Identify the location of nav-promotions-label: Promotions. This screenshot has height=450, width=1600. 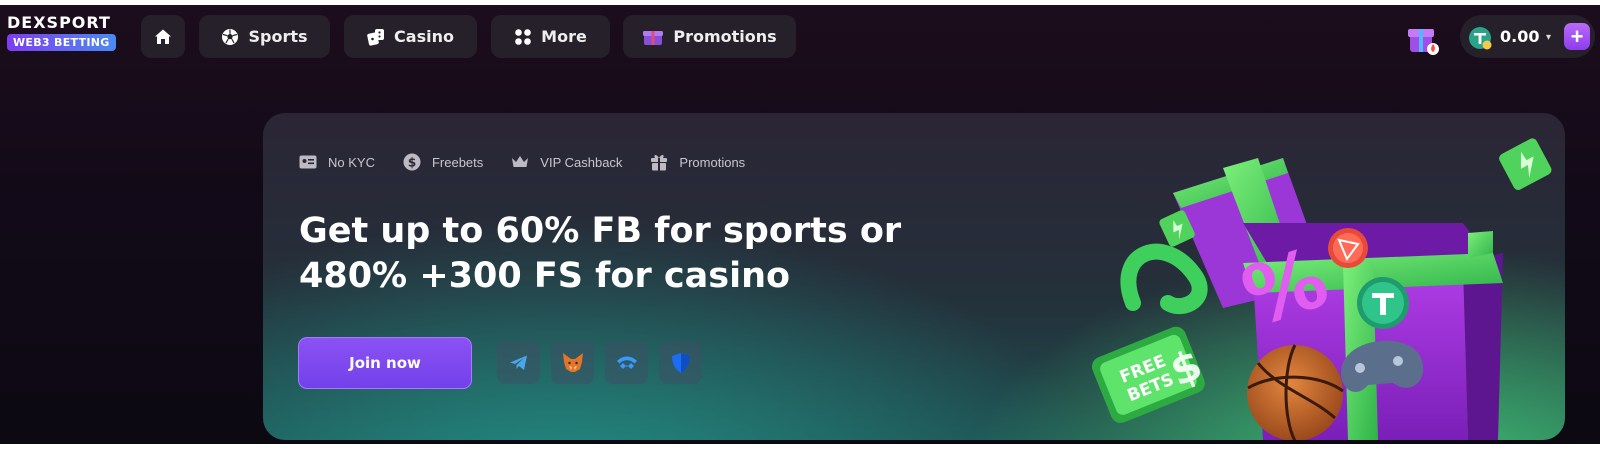
(725, 36).